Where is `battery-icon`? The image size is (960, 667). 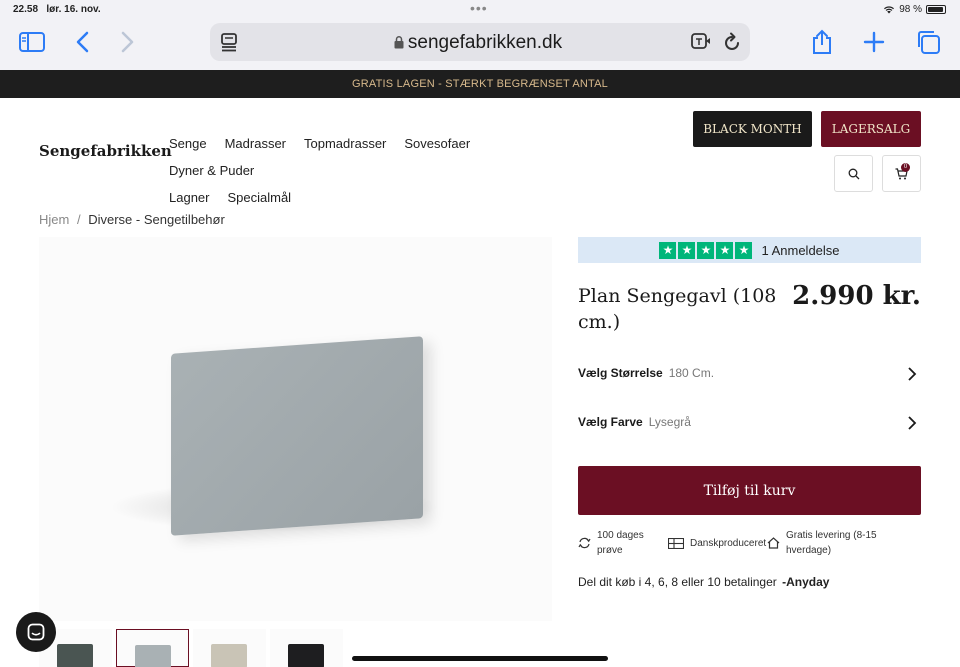
battery-icon is located at coordinates (936, 9).